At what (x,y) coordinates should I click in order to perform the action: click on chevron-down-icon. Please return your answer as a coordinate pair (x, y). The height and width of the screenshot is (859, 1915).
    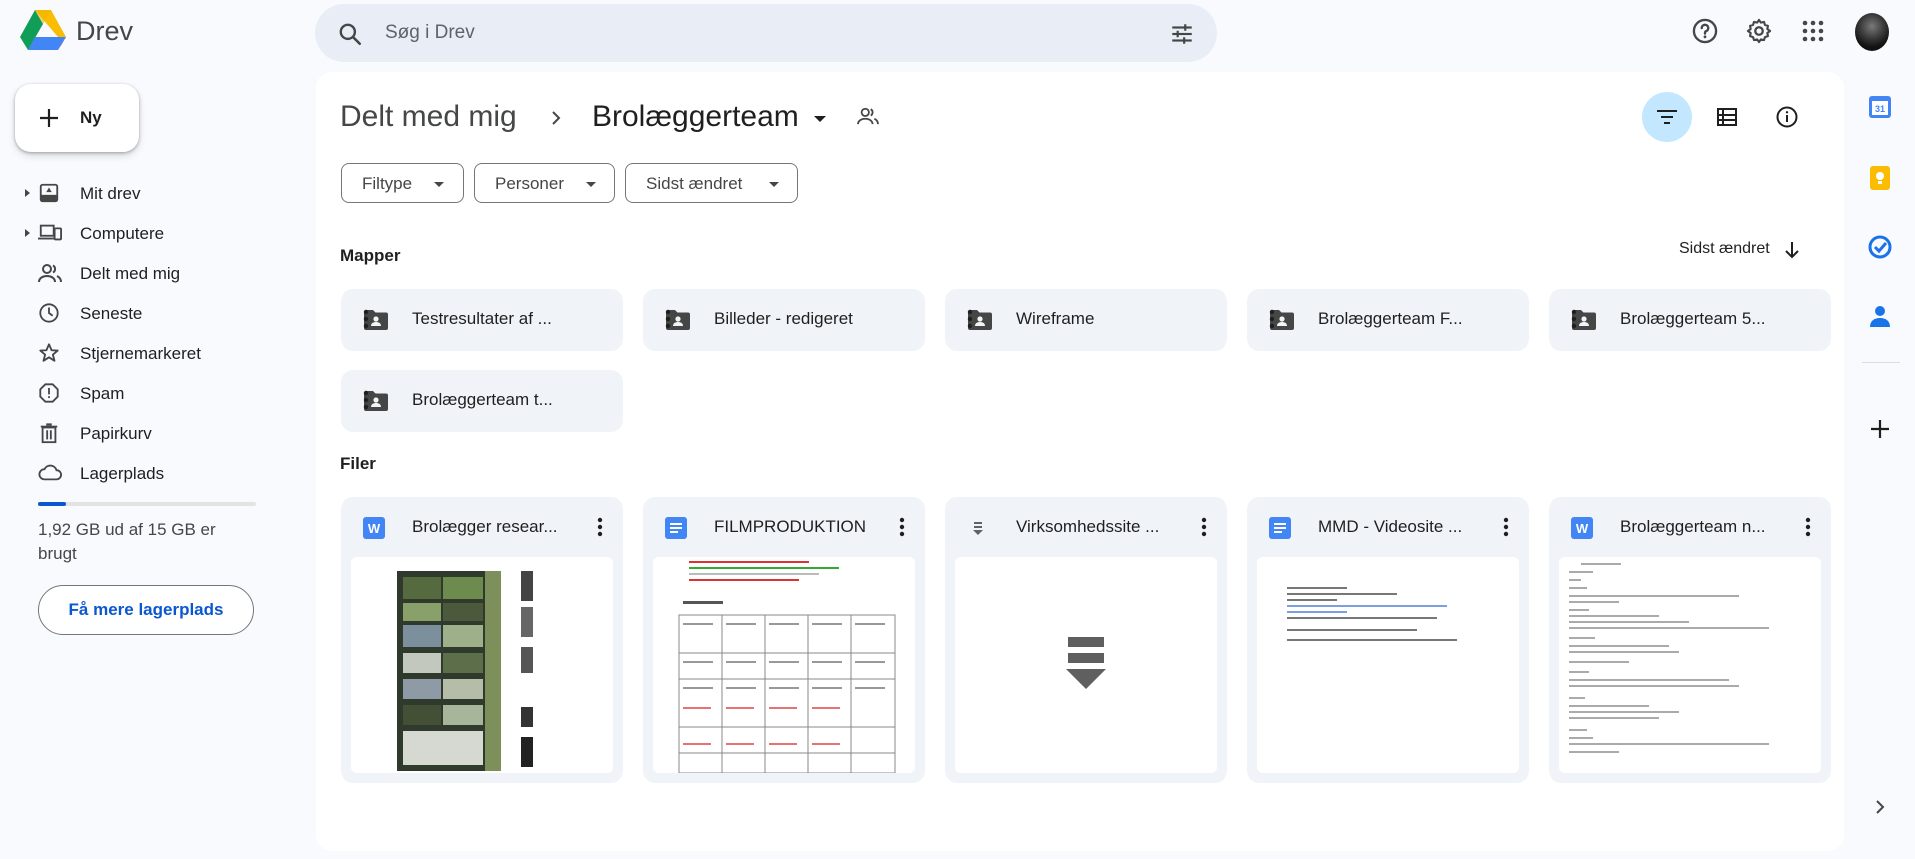
    Looking at the image, I should click on (774, 184).